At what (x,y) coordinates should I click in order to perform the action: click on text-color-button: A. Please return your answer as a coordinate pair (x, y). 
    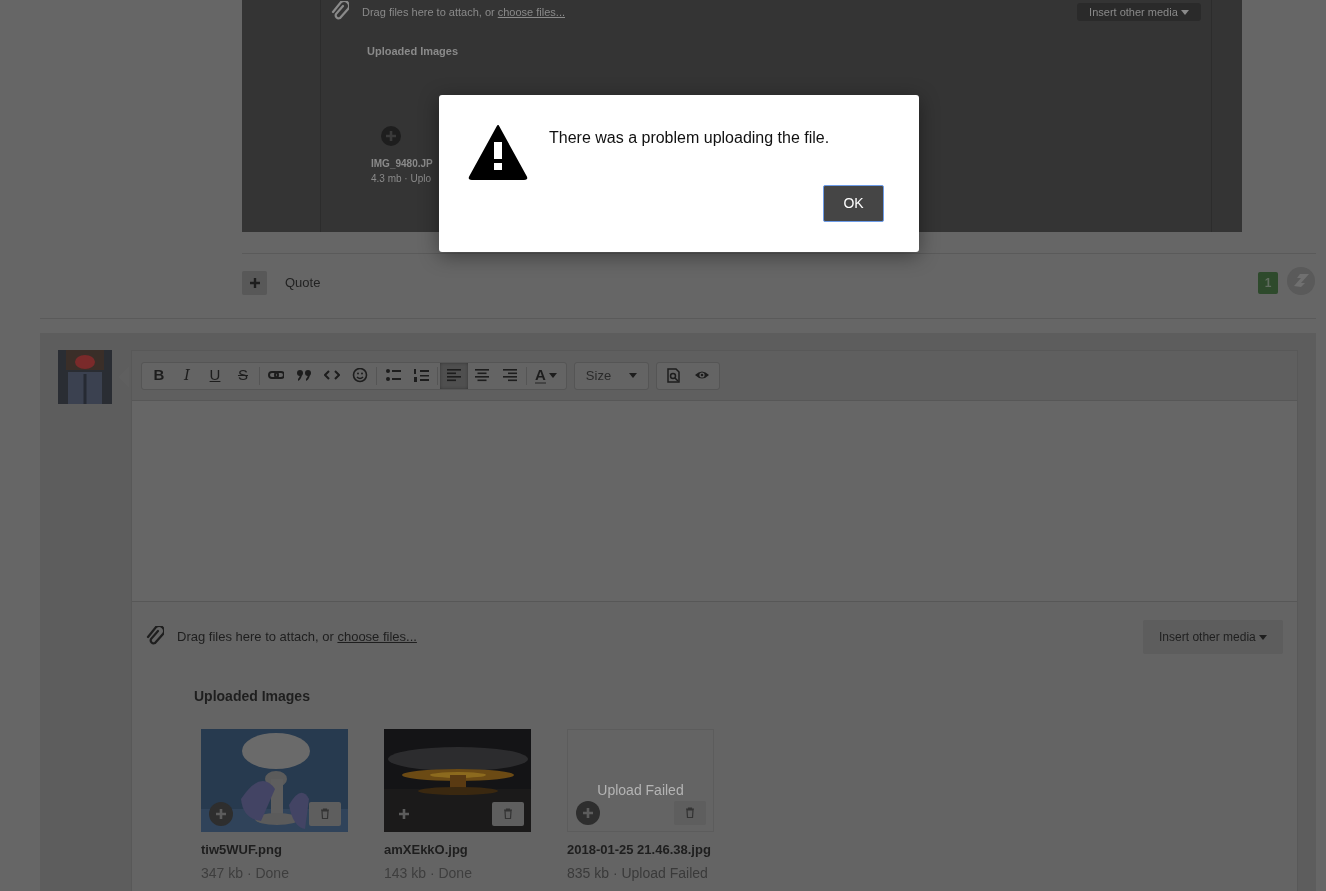
    Looking at the image, I should click on (546, 375).